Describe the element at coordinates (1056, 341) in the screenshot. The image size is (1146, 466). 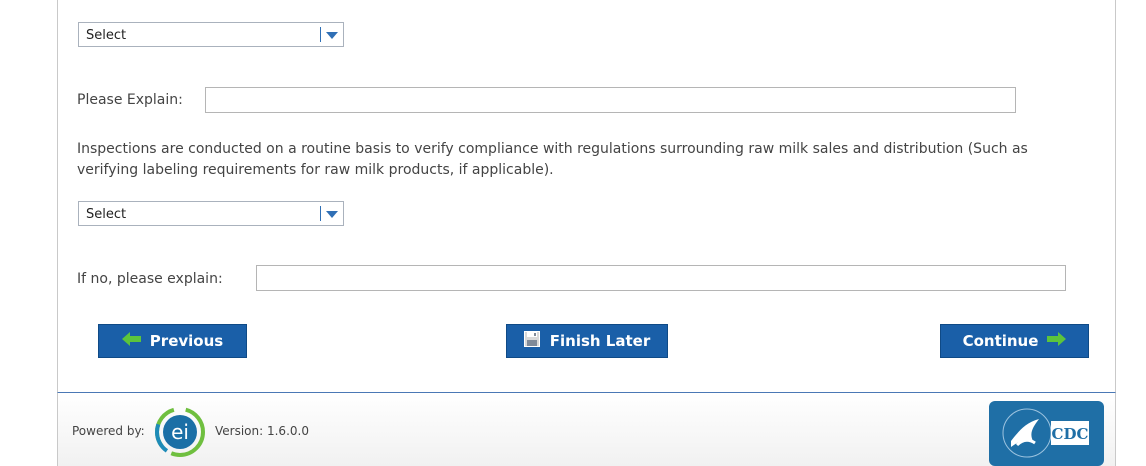
I see `arrow-right-icon` at that location.